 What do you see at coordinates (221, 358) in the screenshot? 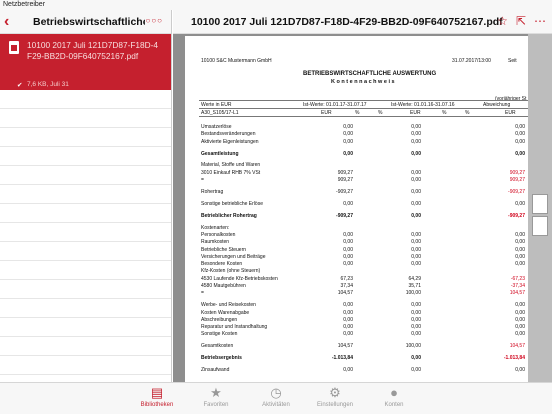
I see `row-label: Betriebsergebnis` at bounding box center [221, 358].